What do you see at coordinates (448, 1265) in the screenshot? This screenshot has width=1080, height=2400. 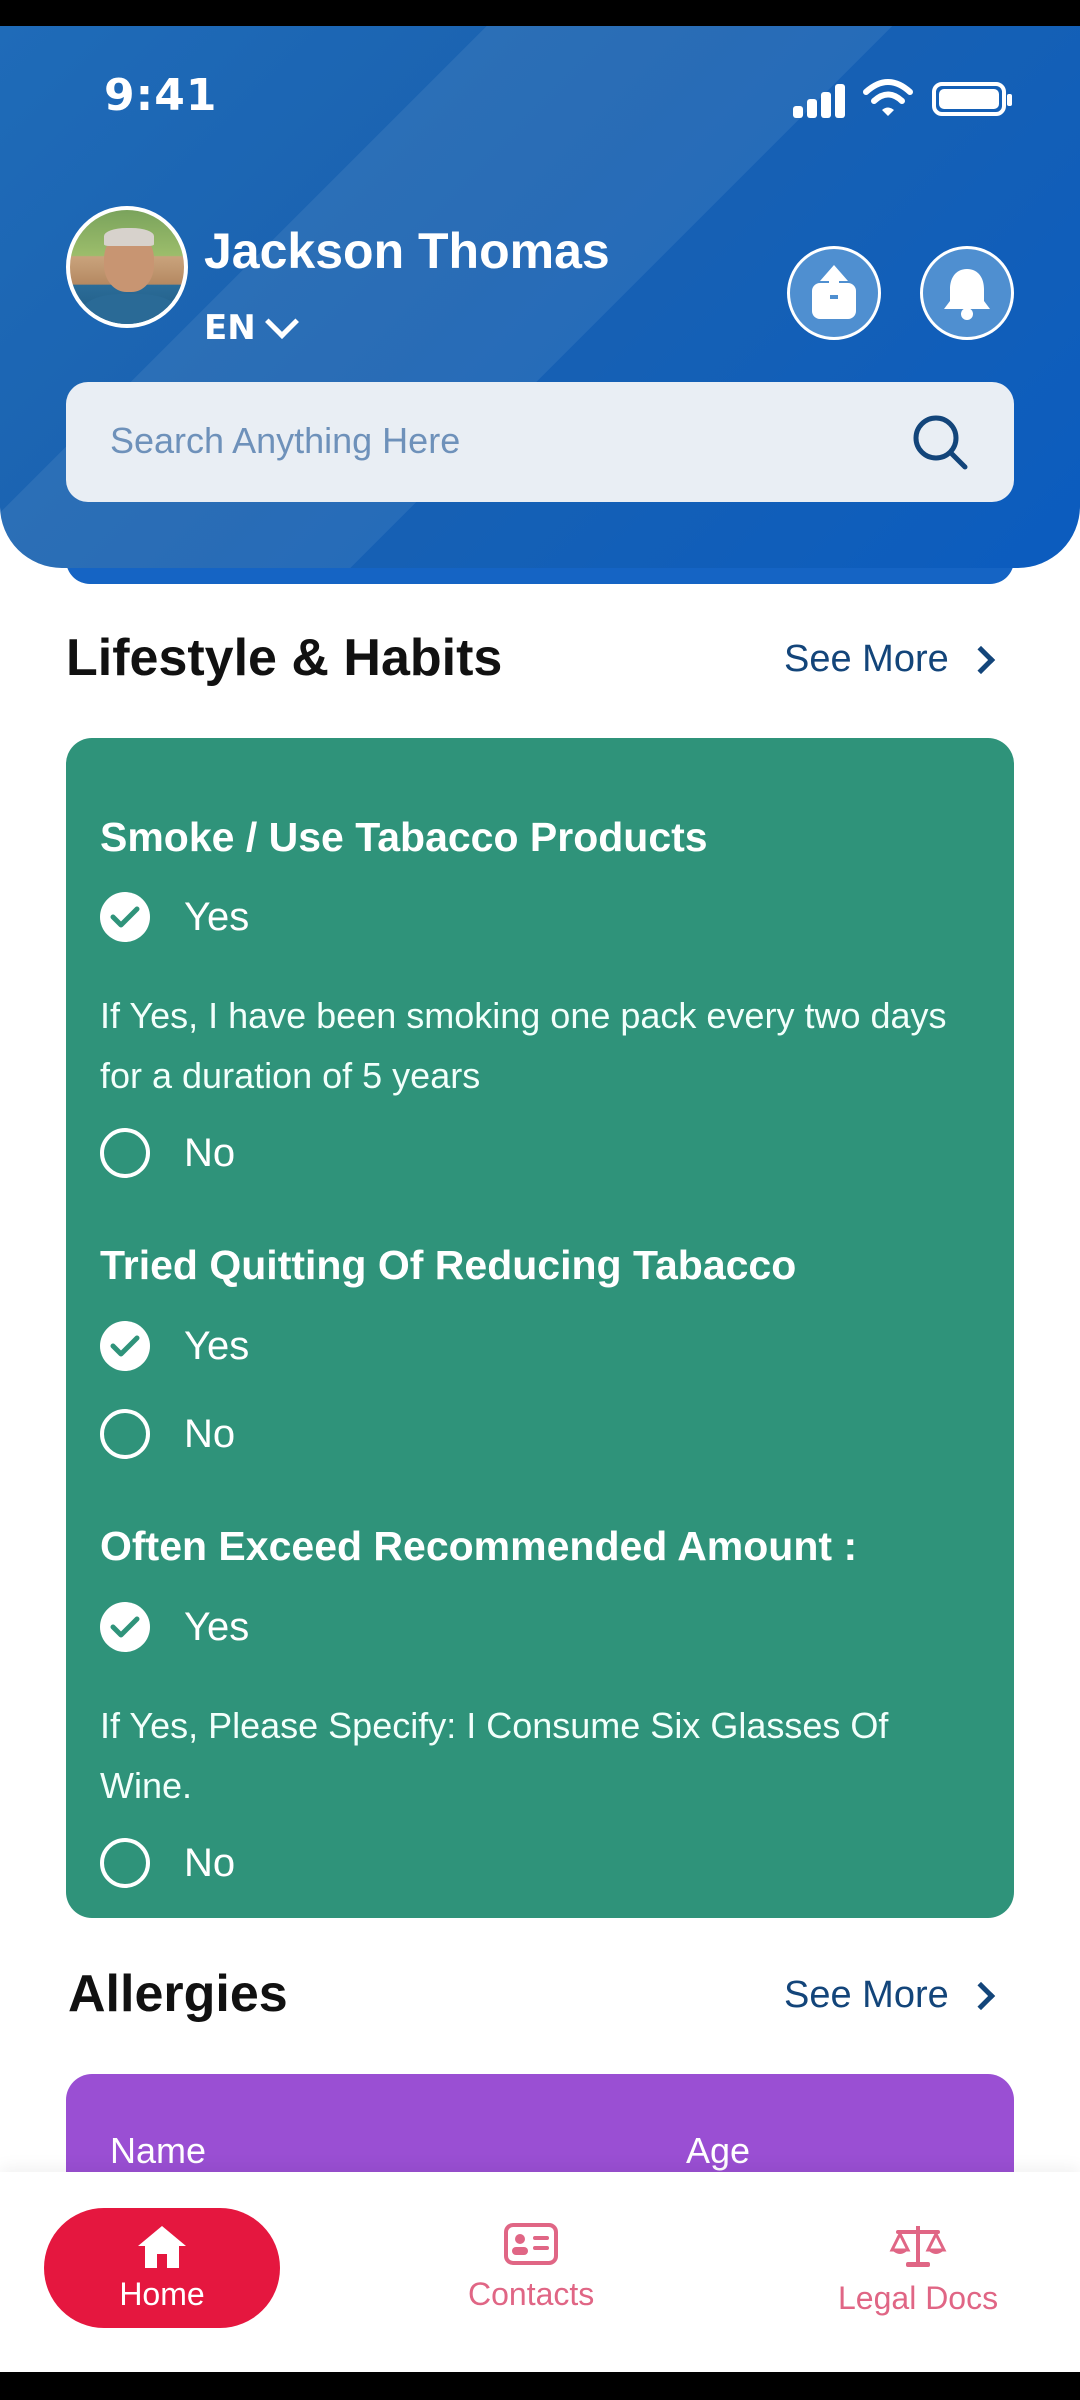 I see `question-quit-tobacco: Tried Quitting Of Reducing Tabacco` at bounding box center [448, 1265].